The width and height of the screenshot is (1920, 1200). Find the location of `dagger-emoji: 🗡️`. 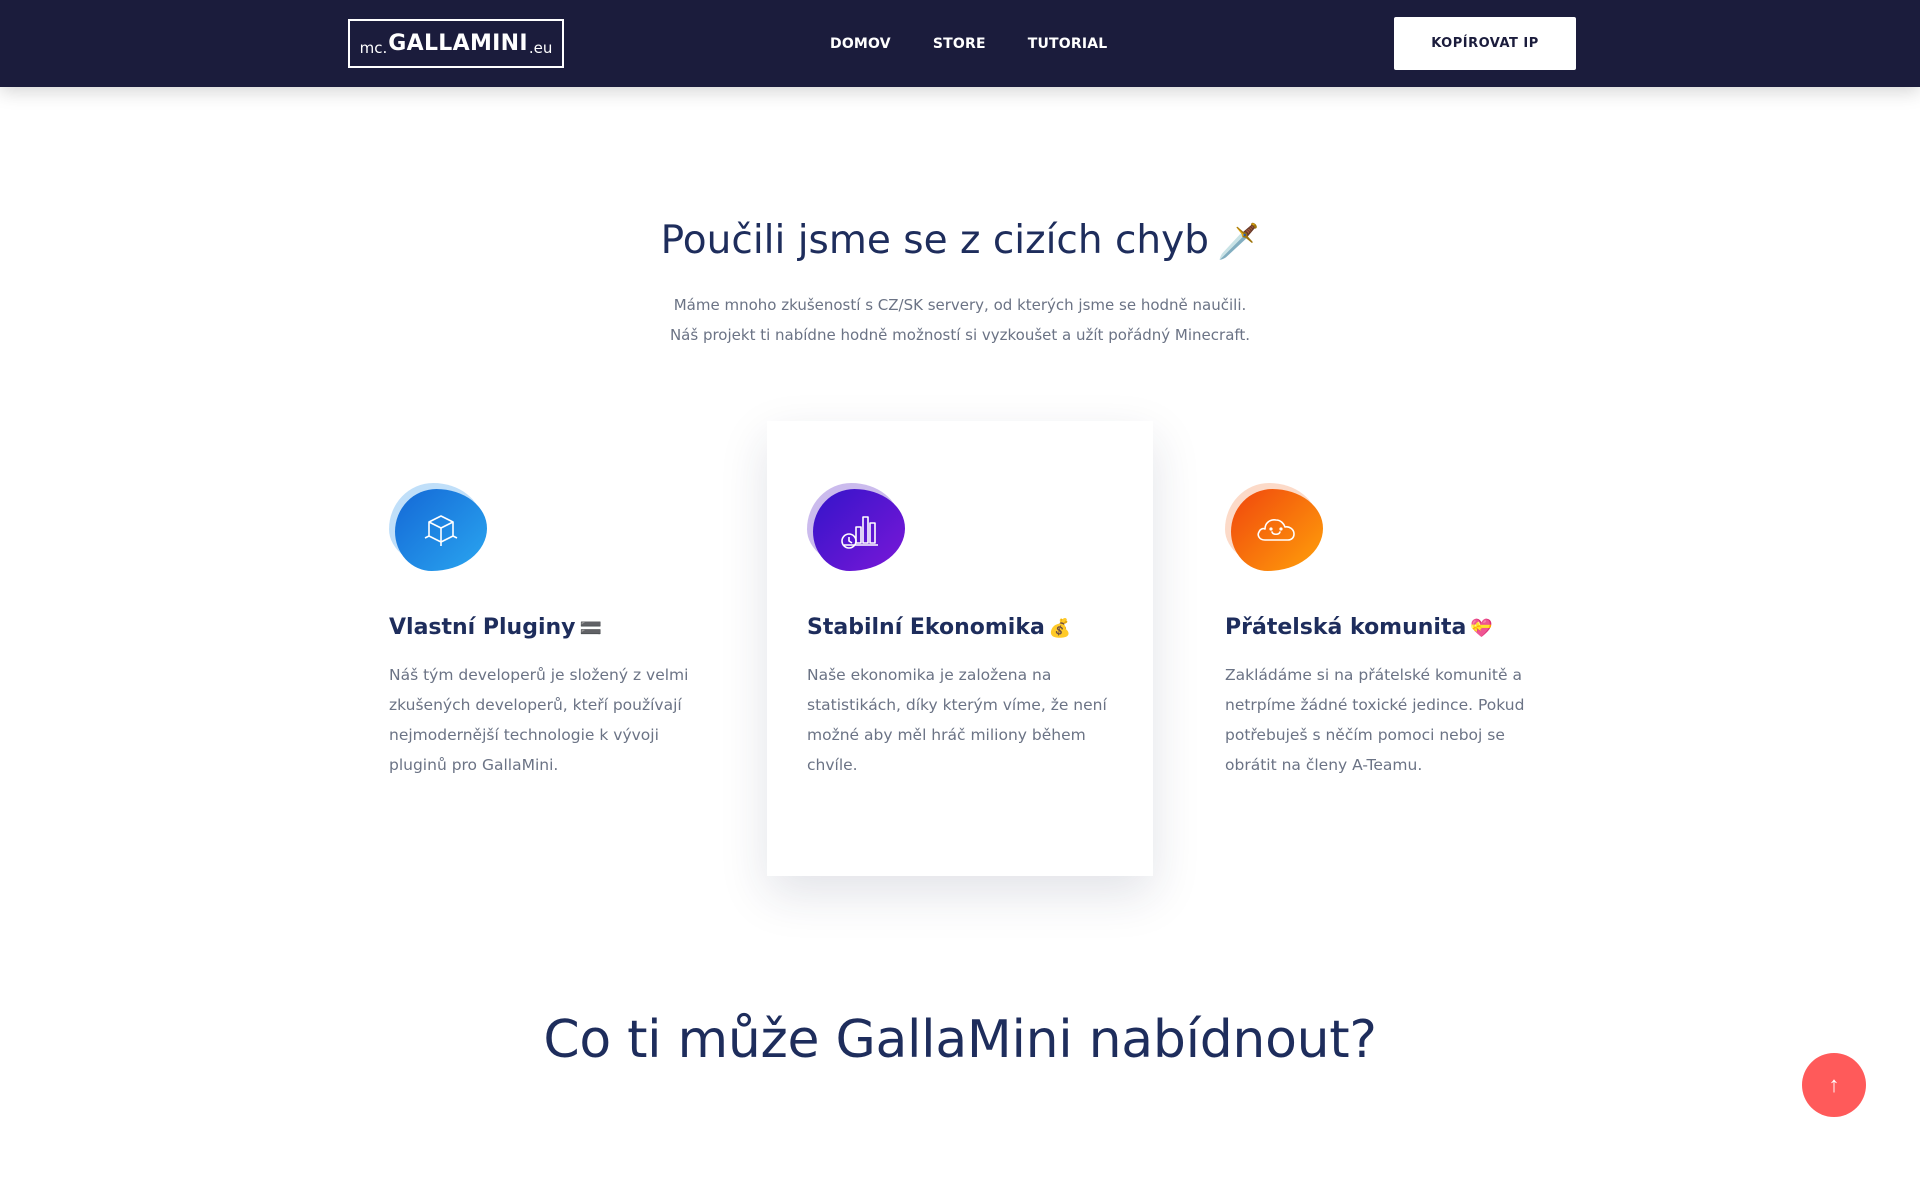

dagger-emoji: 🗡️ is located at coordinates (1238, 242).